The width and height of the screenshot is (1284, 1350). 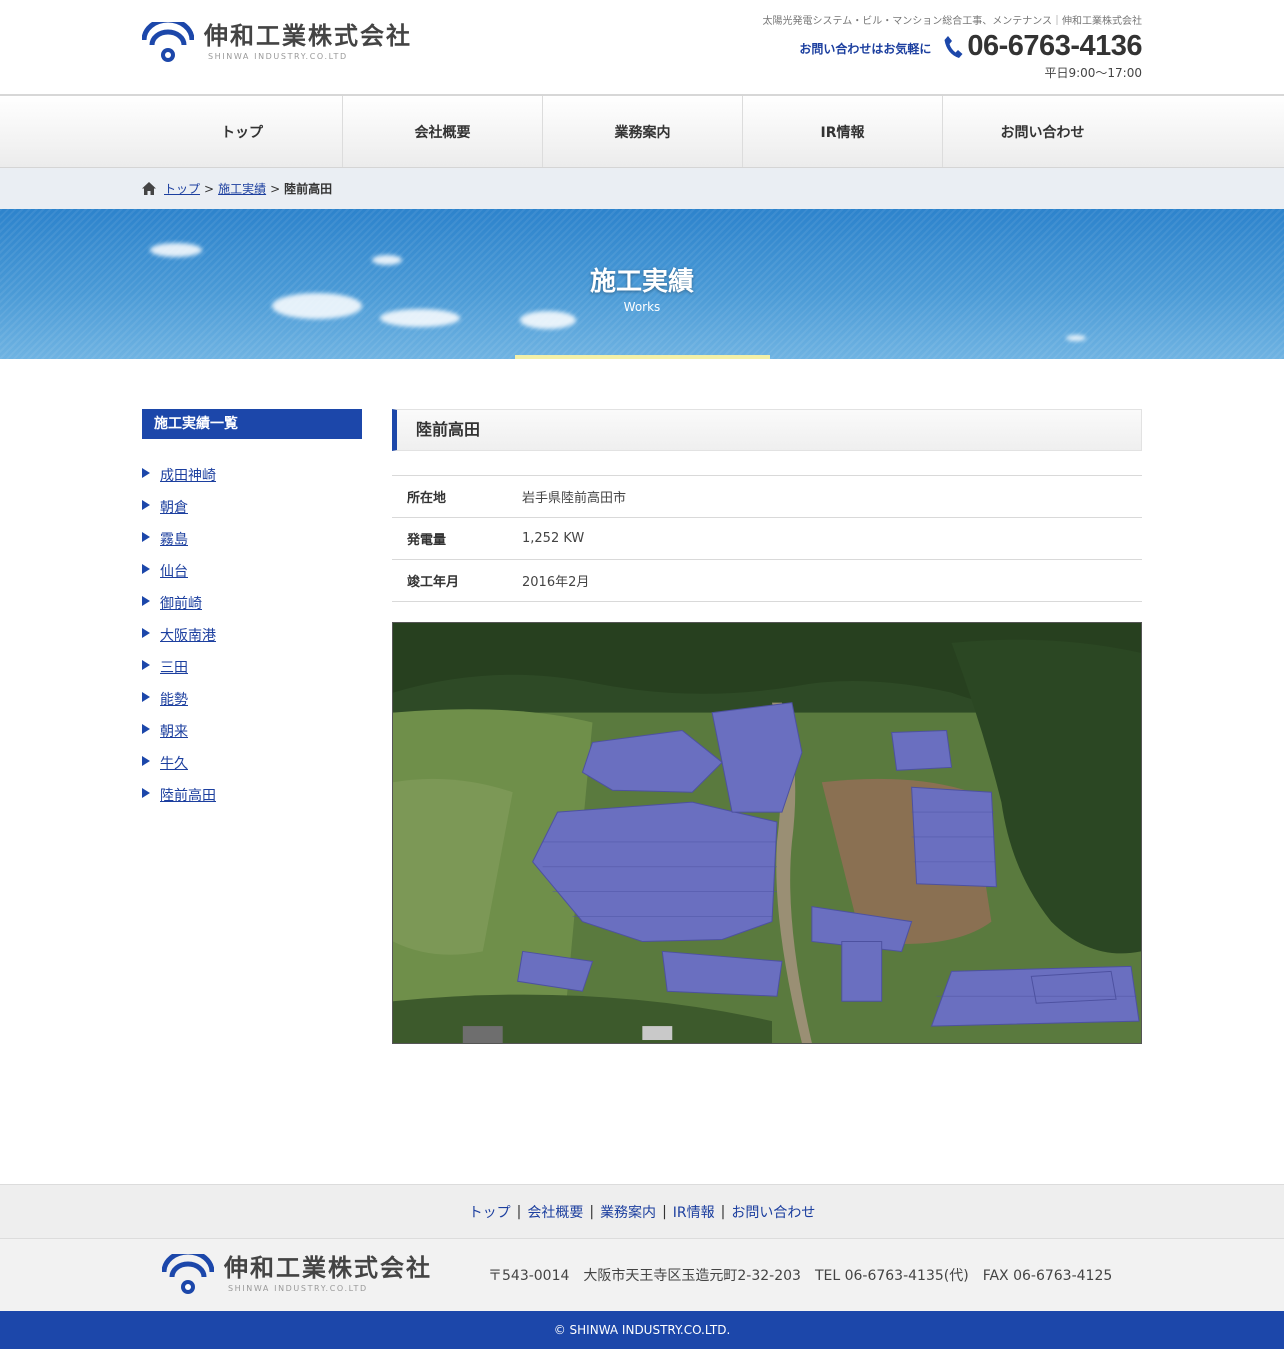 I want to click on sidebar-item-label: 三田, so click(x=174, y=667).